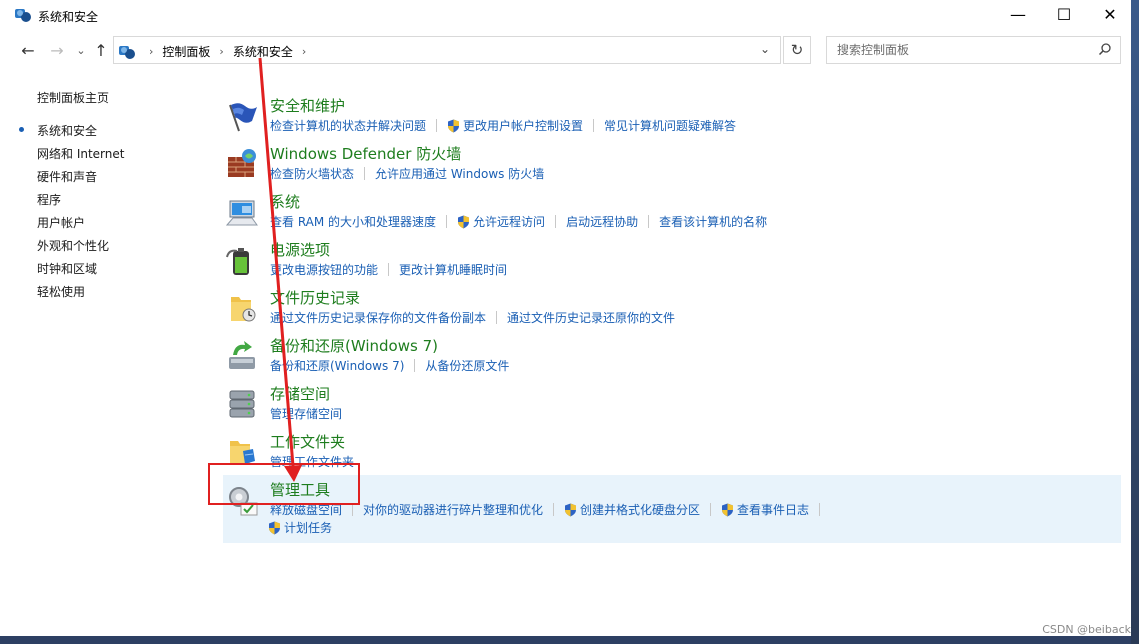 The width and height of the screenshot is (1139, 644). I want to click on category-links-second-row: 计划任务, so click(300, 527).